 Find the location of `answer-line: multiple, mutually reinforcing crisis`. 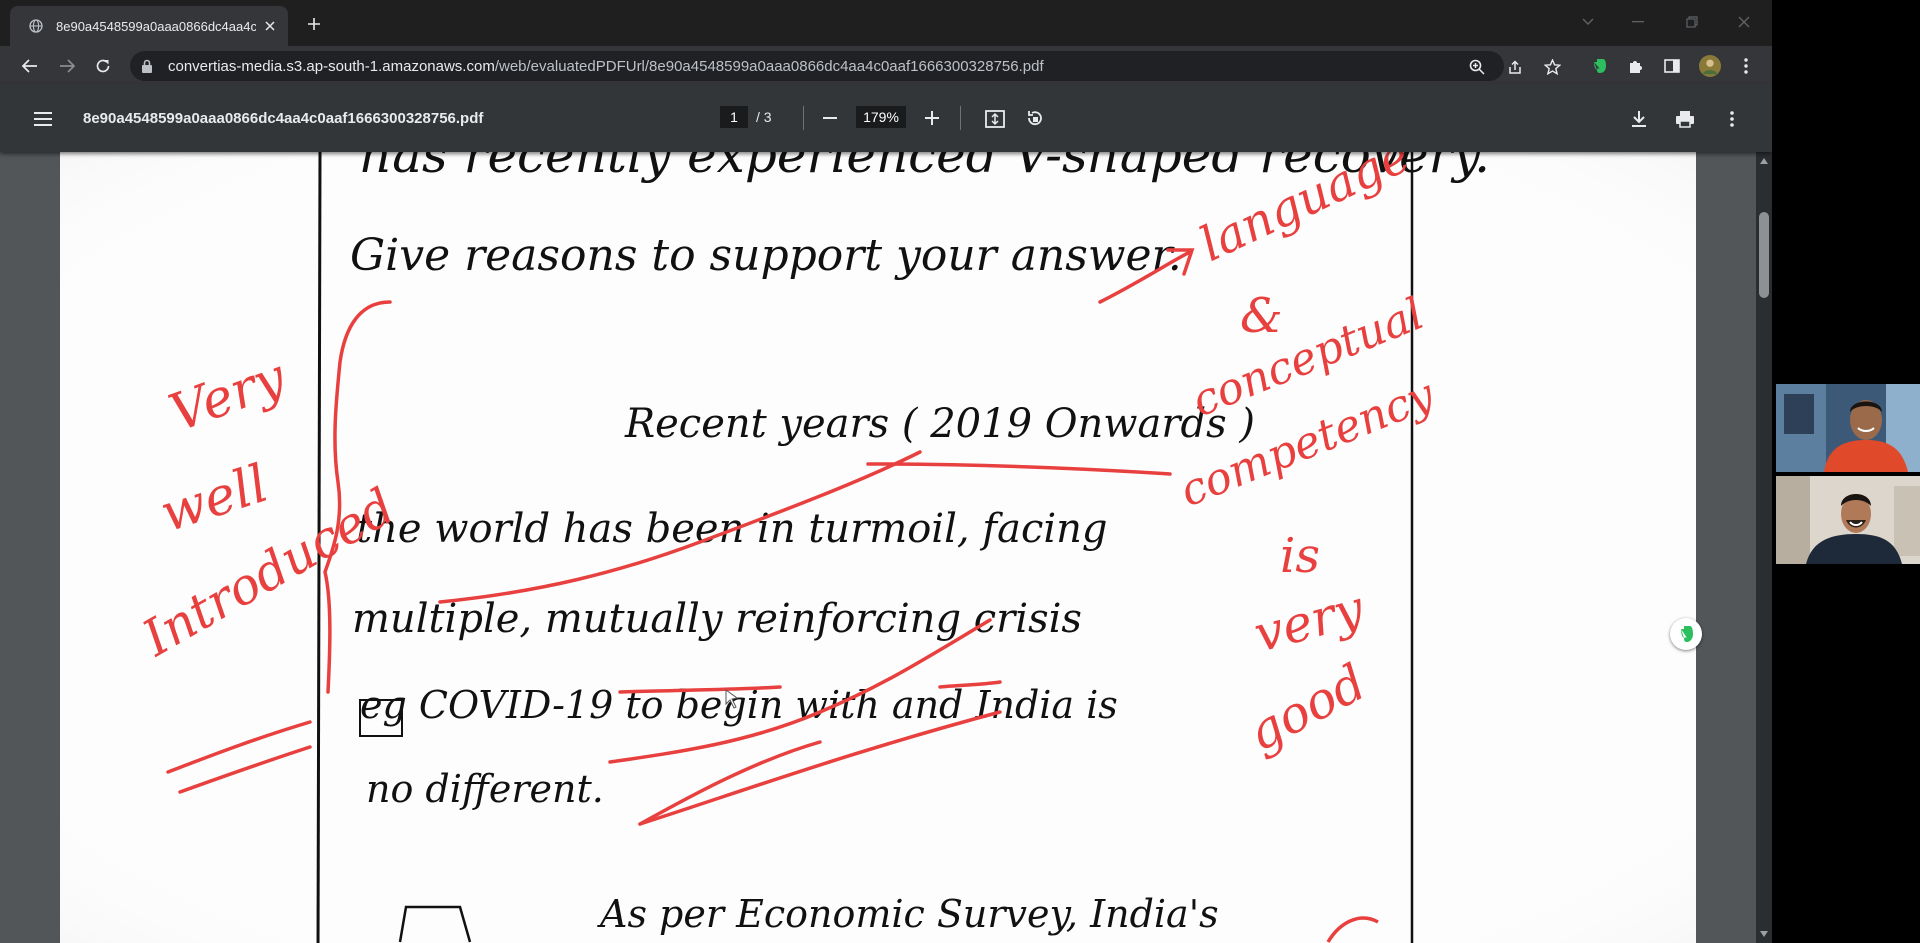

answer-line: multiple, mutually reinforcing crisis is located at coordinates (717, 619).